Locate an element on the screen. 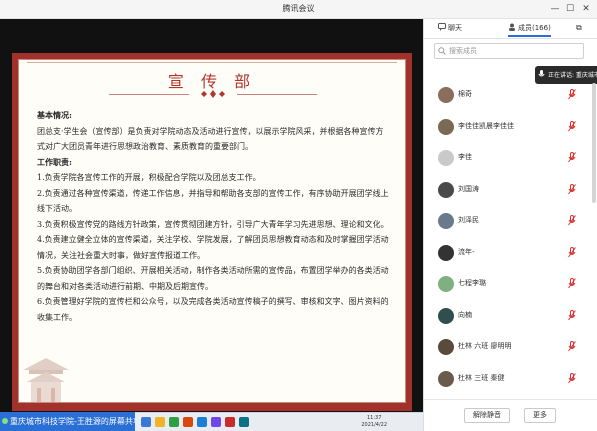 The height and width of the screenshot is (431, 597). browser-icon is located at coordinates (202, 422).